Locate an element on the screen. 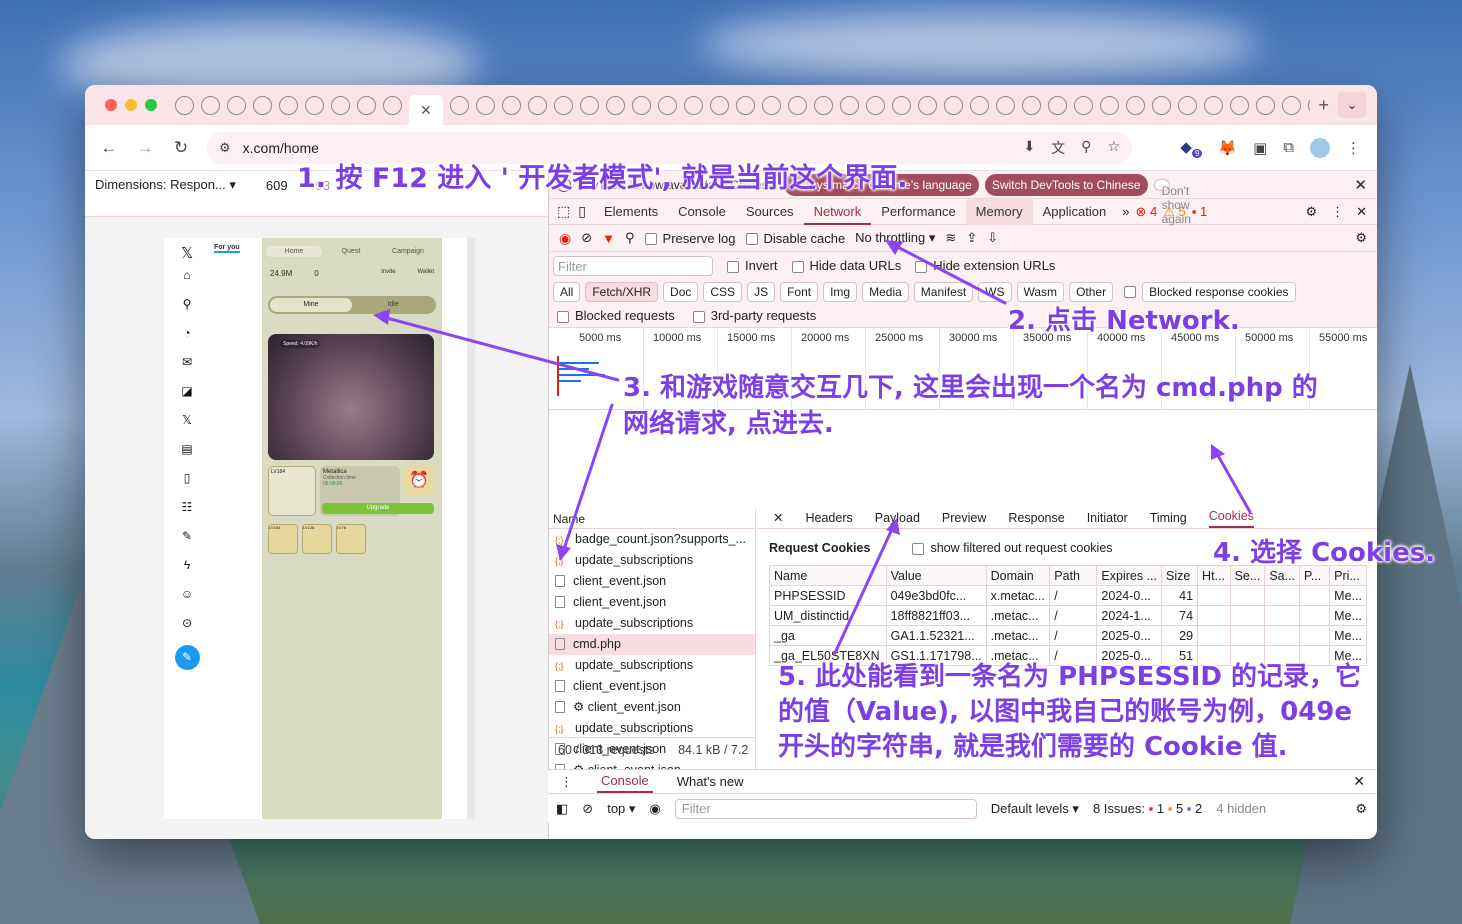 This screenshot has width=1462, height=924. lists-icon: ▤ is located at coordinates (187, 456).